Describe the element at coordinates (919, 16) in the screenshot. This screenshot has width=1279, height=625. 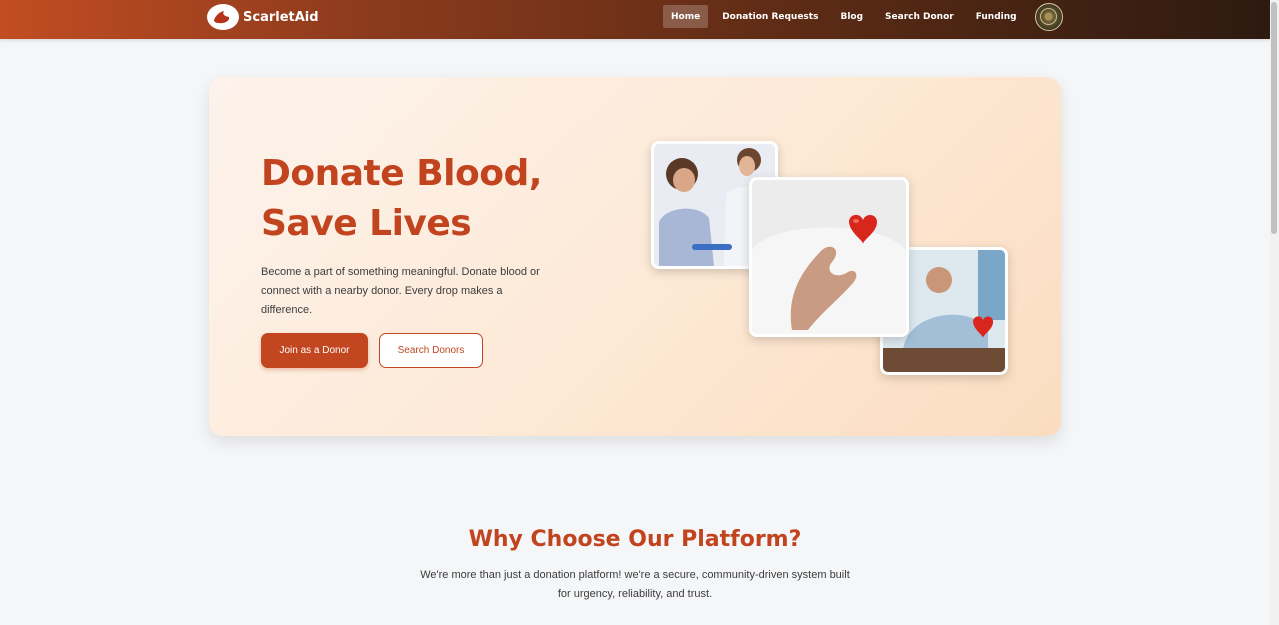
I see `nav-link-search-donor: Search Donor` at that location.